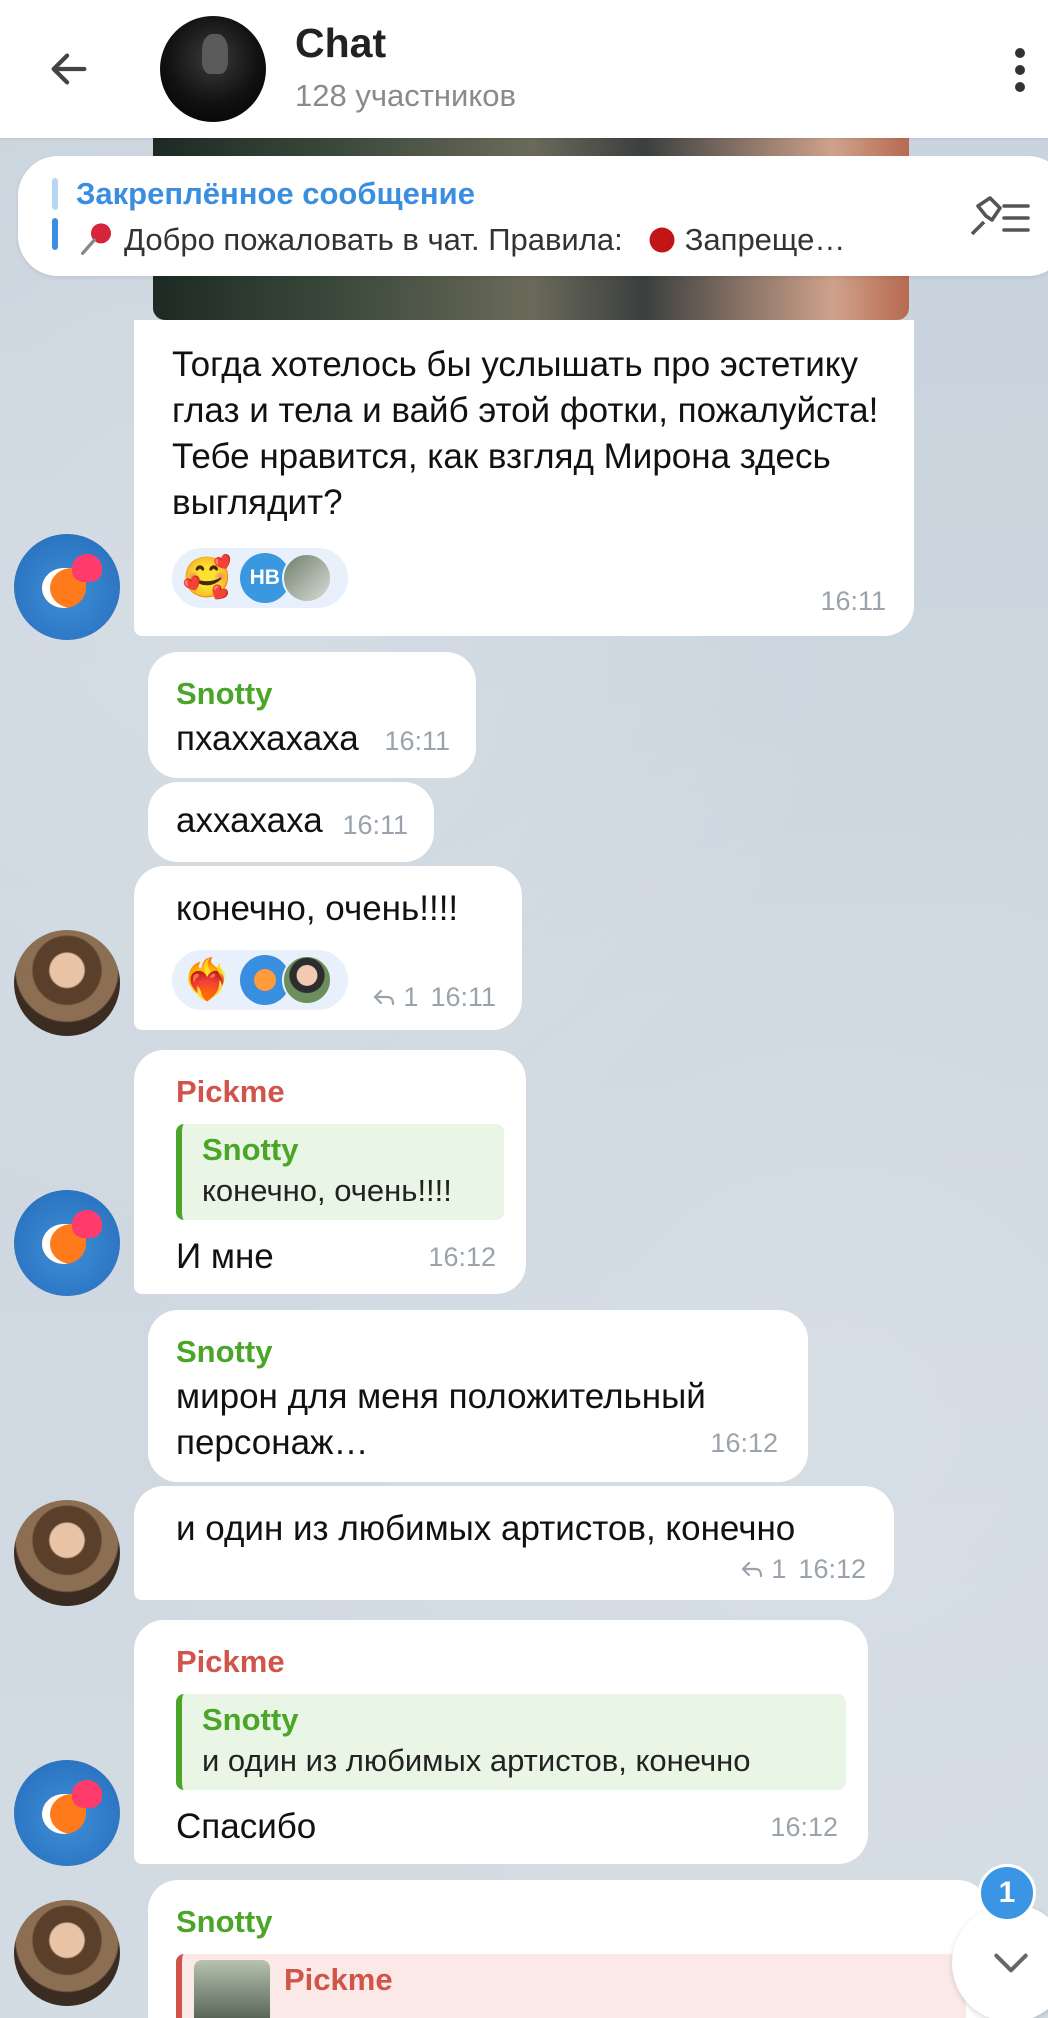  Describe the element at coordinates (662, 240) in the screenshot. I see `red-circle-icon` at that location.